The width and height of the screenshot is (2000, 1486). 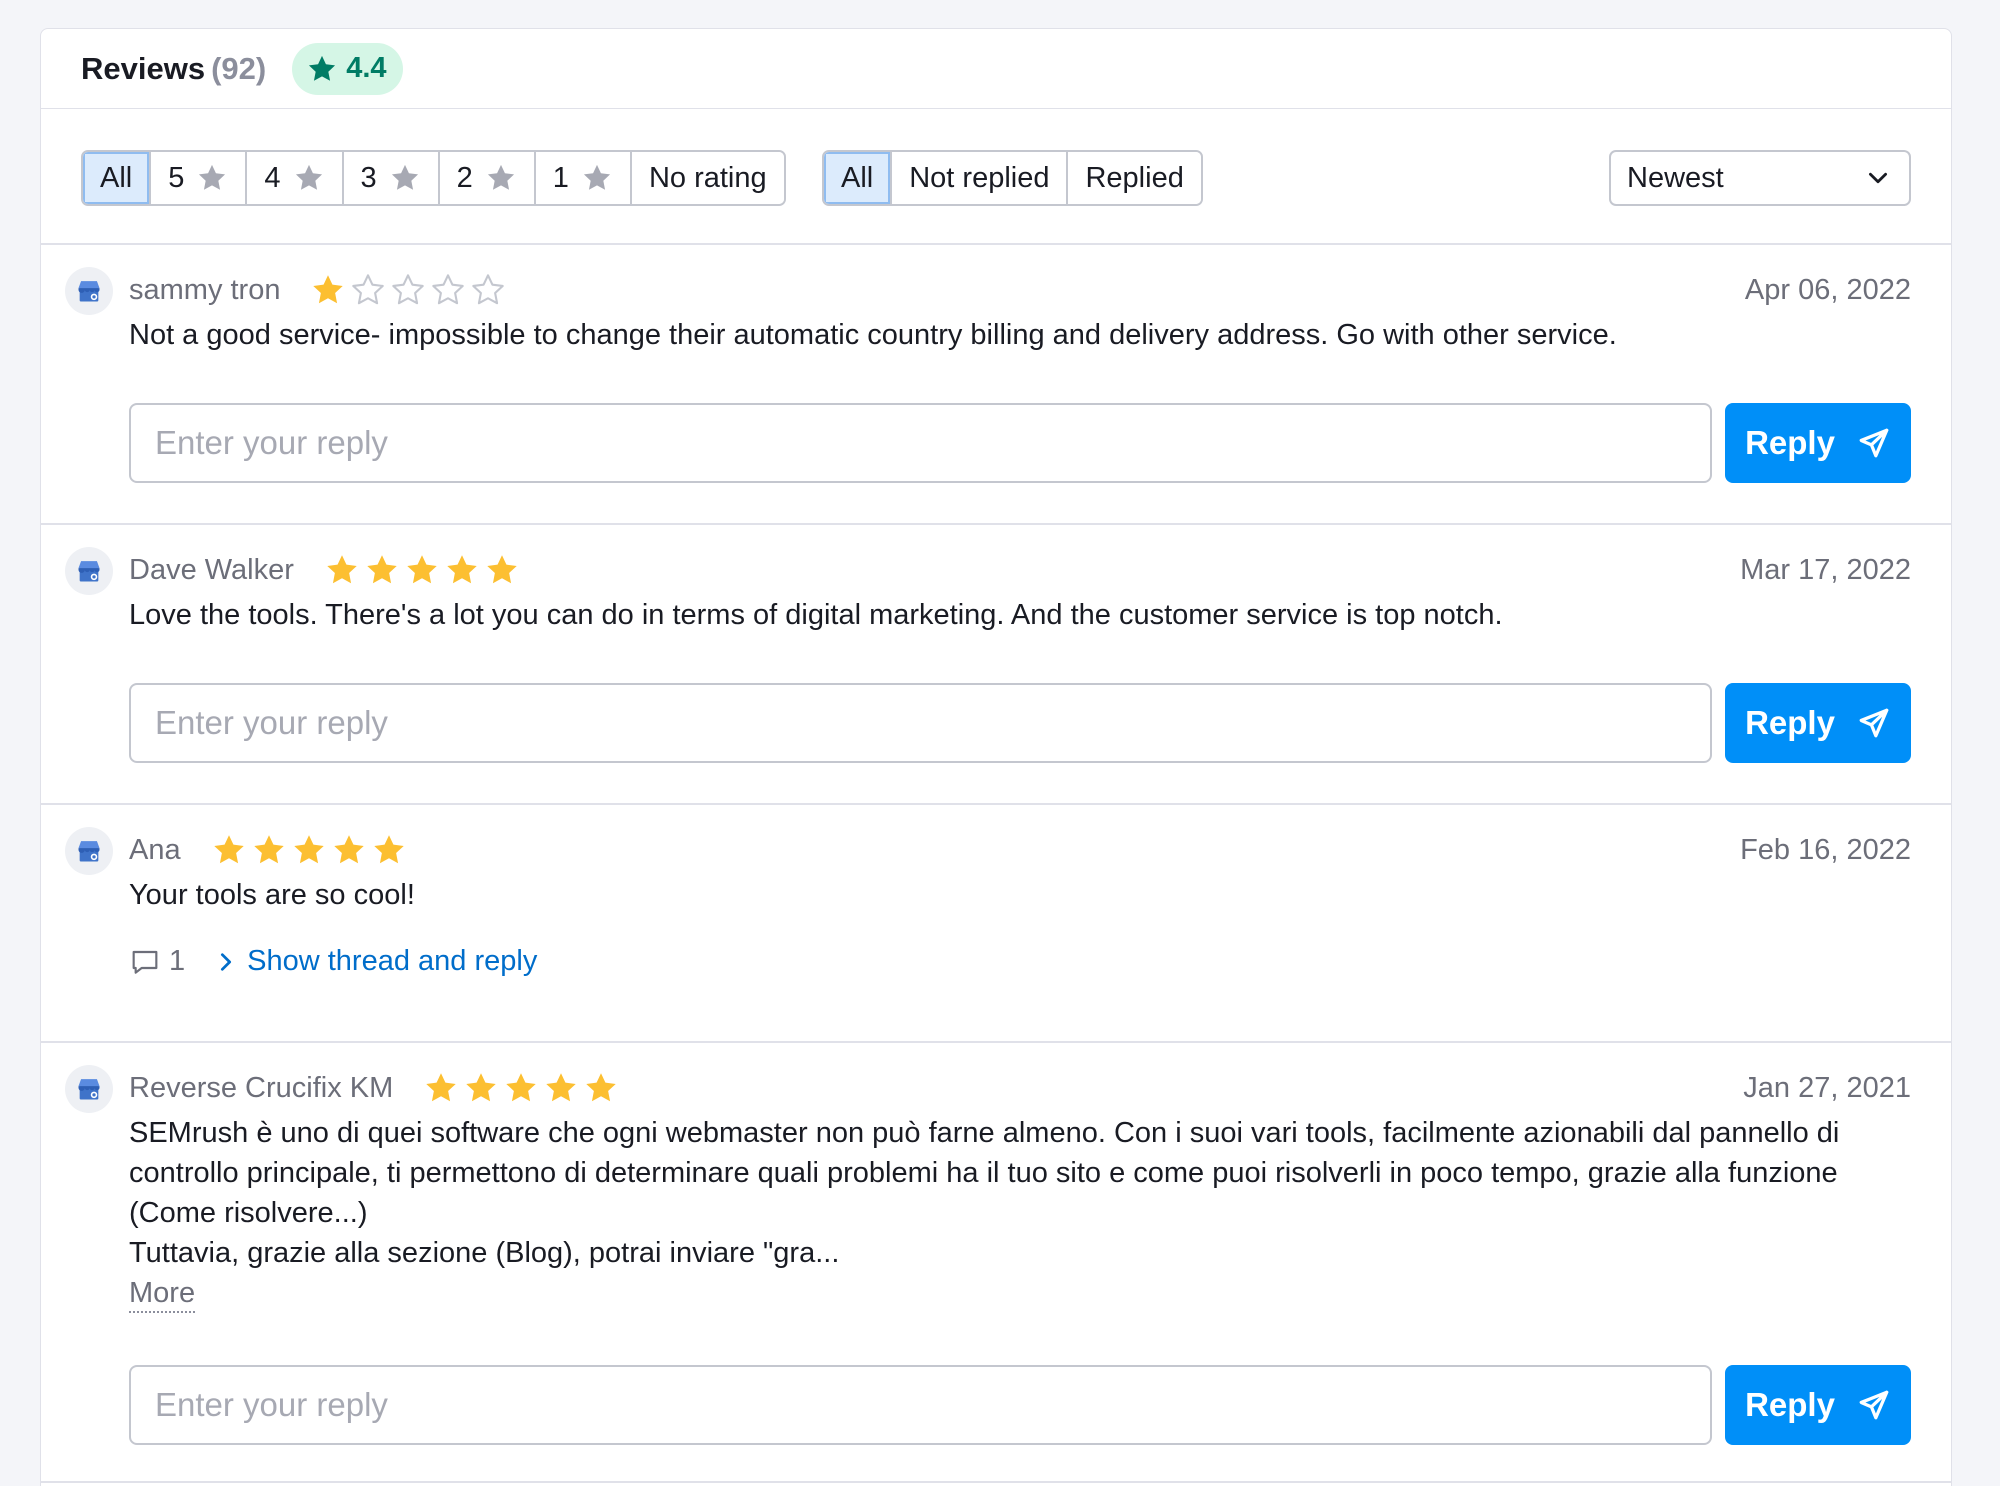 What do you see at coordinates (1020, 290) in the screenshot?
I see `review-header: sammy tron Apr 06, 2022` at bounding box center [1020, 290].